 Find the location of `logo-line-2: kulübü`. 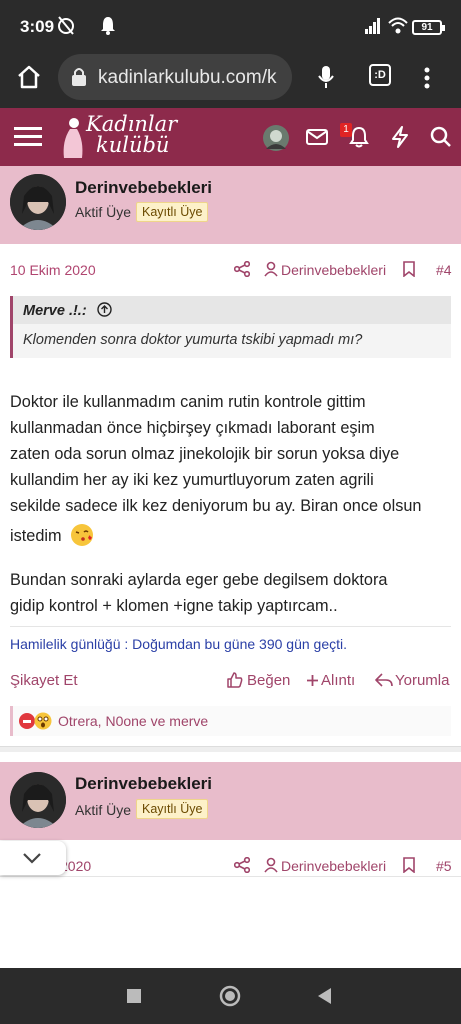

logo-line-2: kulübü is located at coordinates (133, 145).